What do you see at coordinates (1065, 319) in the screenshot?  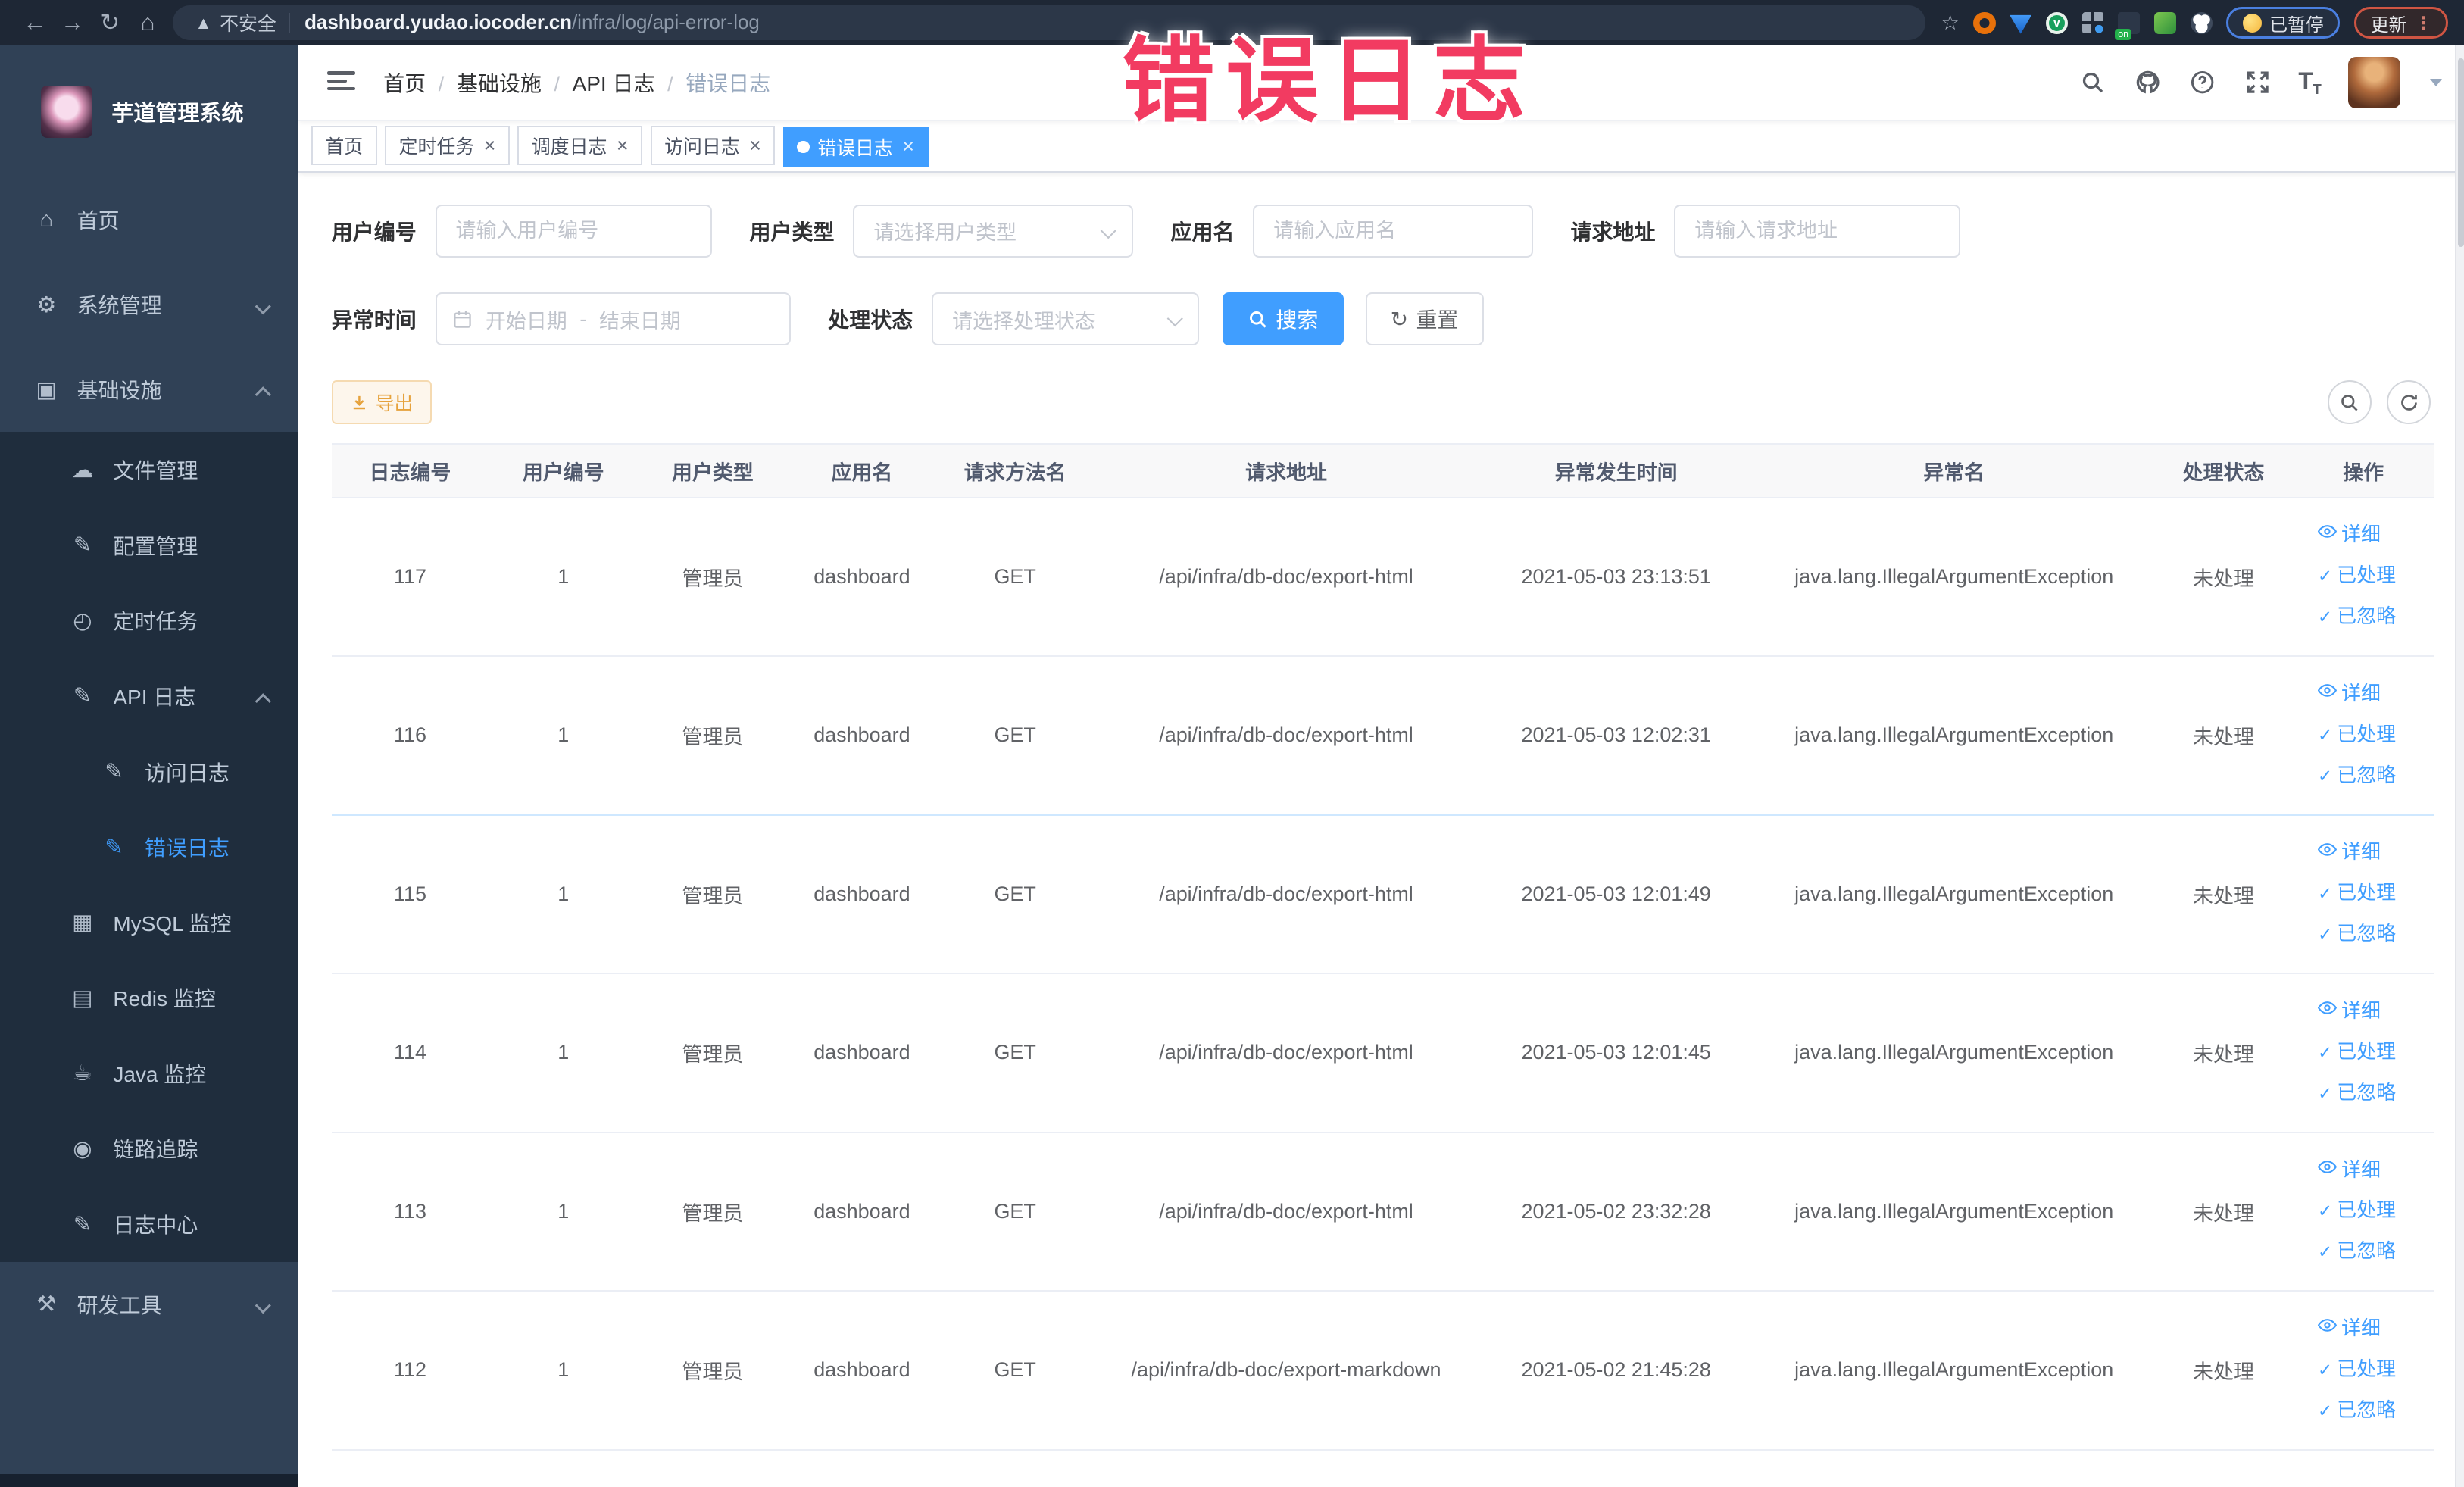 I see `process-status-select: 请选择处理状态` at bounding box center [1065, 319].